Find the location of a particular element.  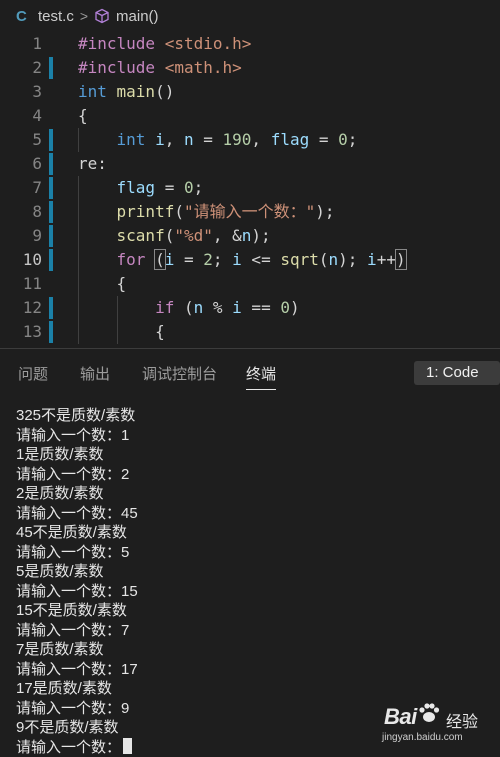

watermark-url: jingyan.baidu.com is located at coordinates (422, 737).